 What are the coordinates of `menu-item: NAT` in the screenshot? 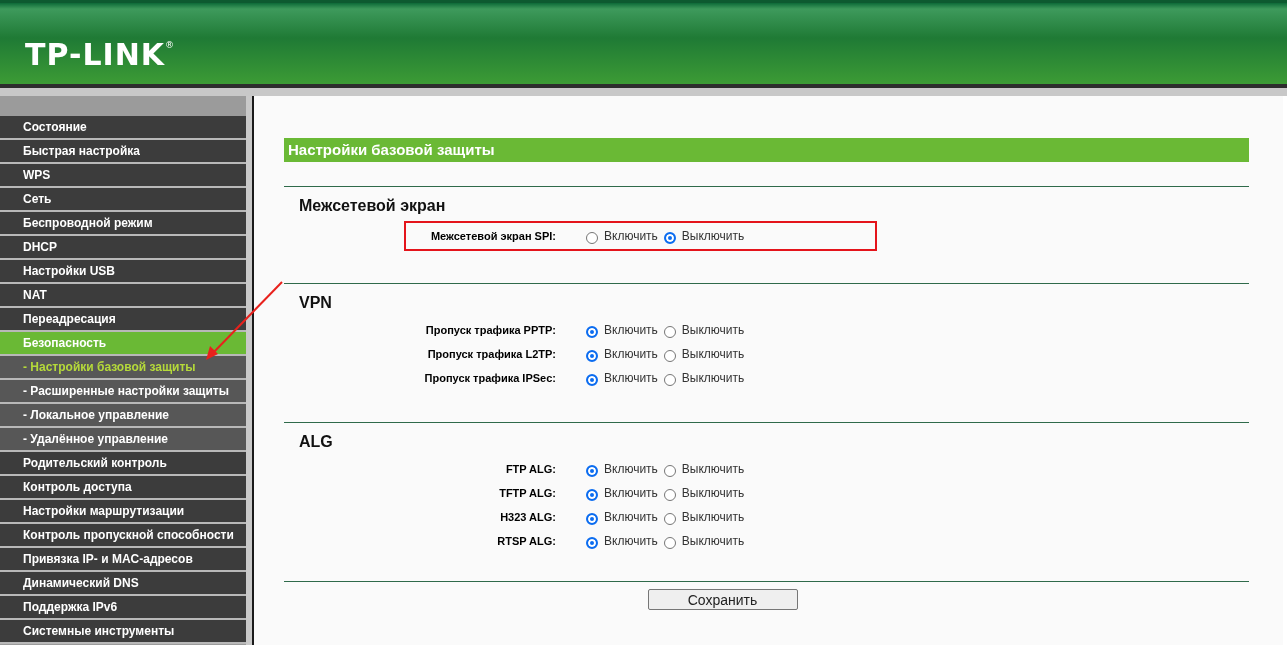 It's located at (124, 296).